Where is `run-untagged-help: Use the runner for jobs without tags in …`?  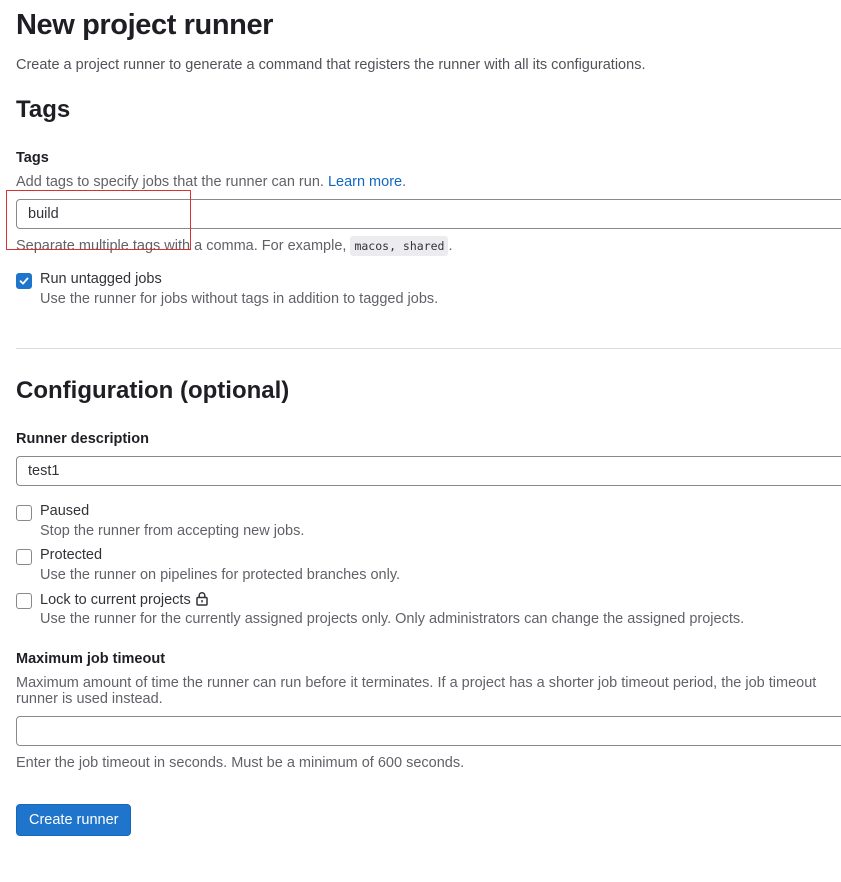
run-untagged-help: Use the runner for jobs without tags in … is located at coordinates (239, 299).